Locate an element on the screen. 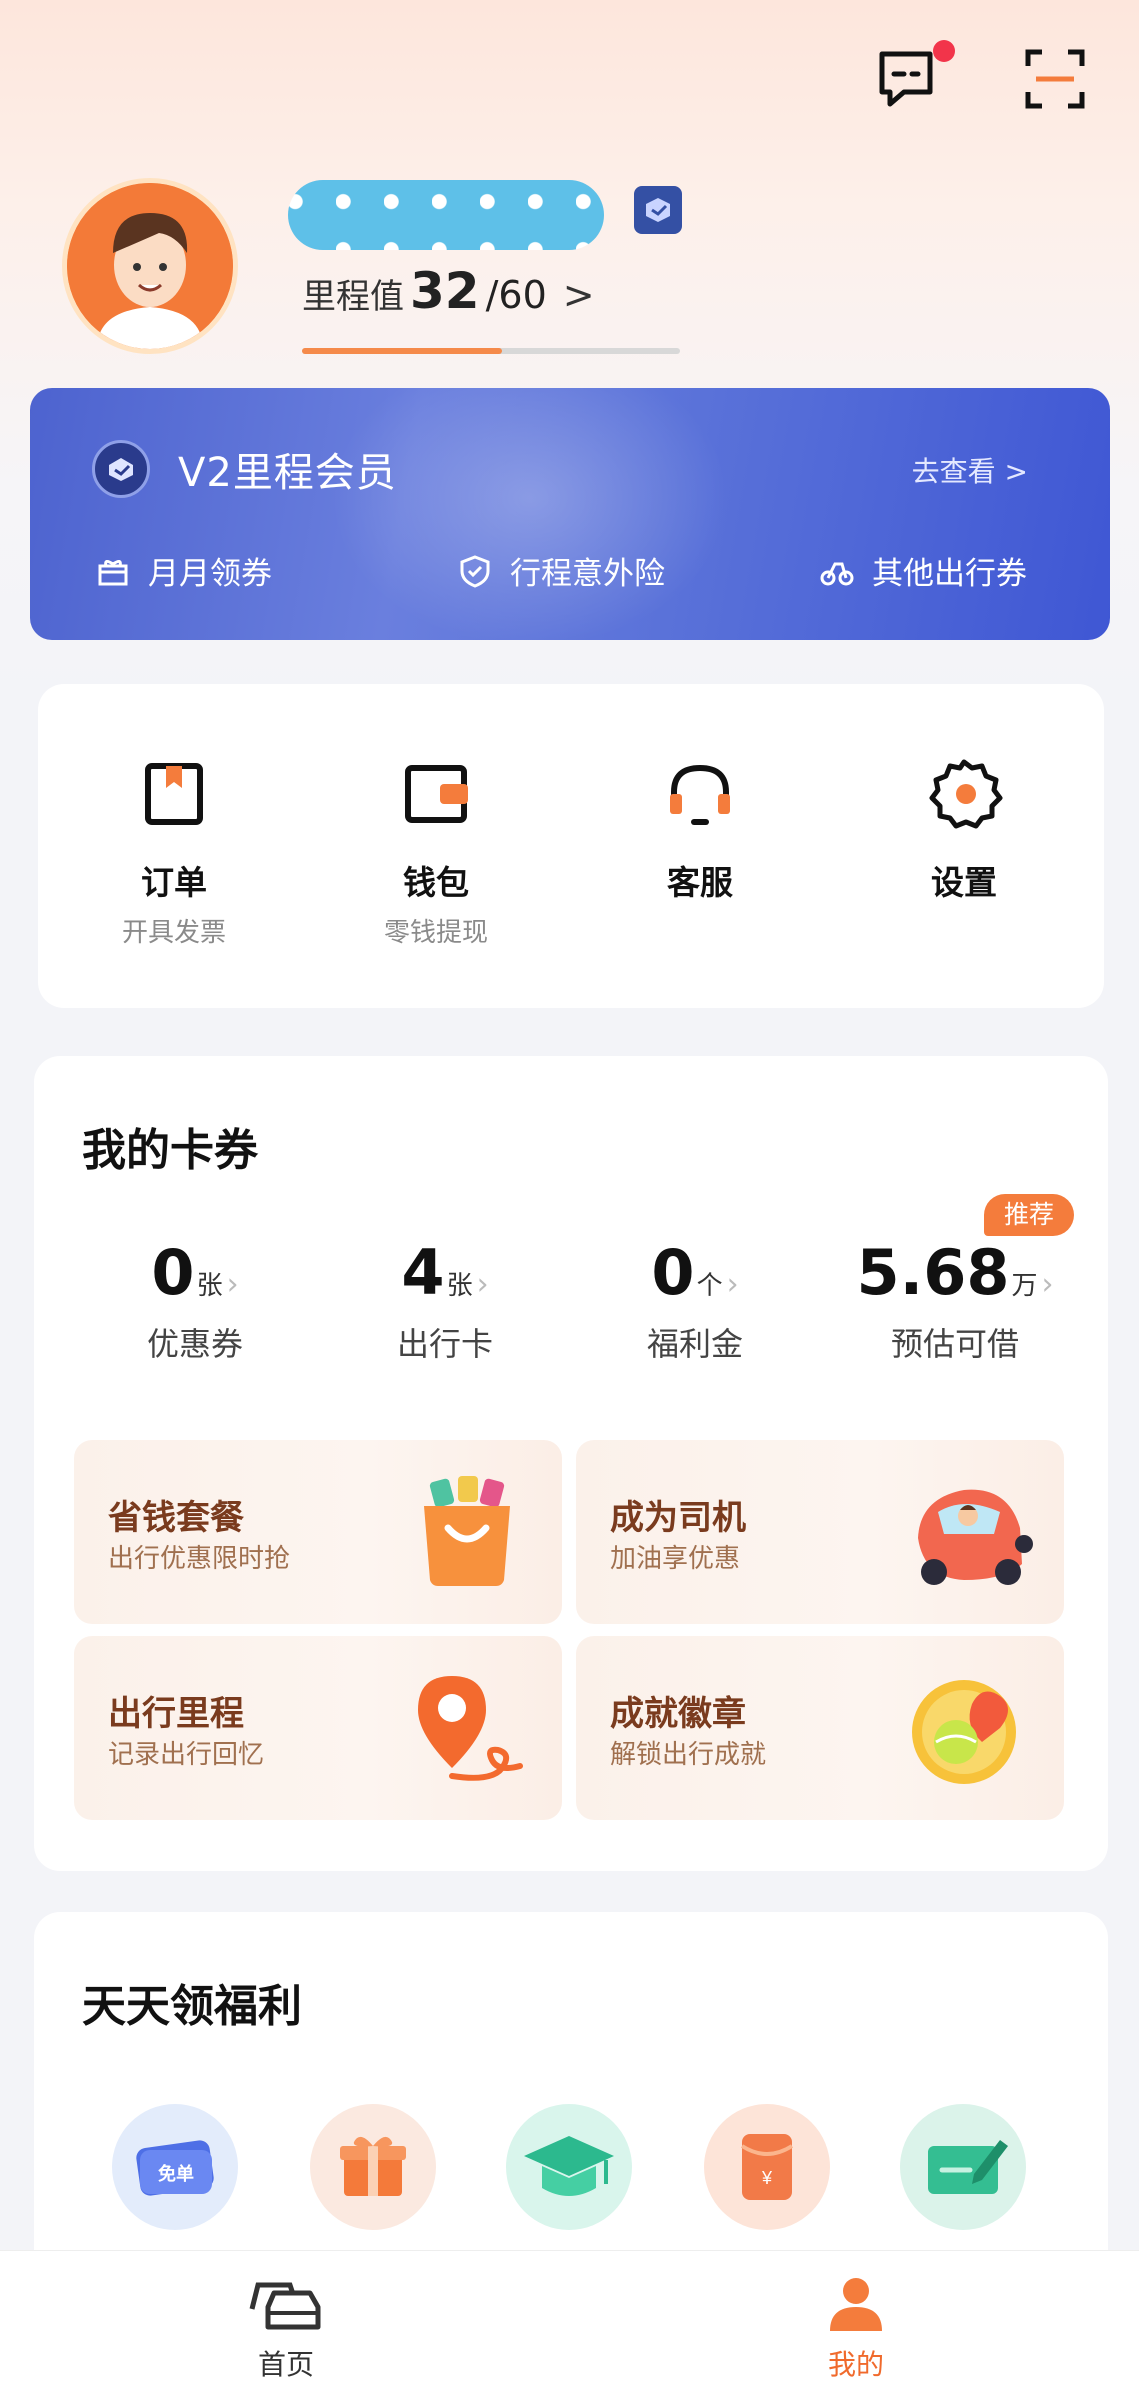 The image size is (1139, 2400). wallet-sub: 零钱提现 is located at coordinates (435, 933).